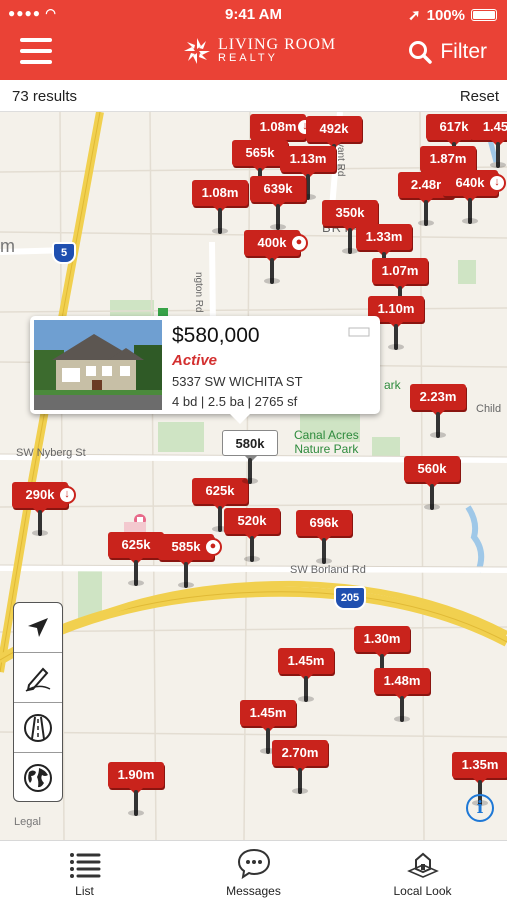 This screenshot has width=507, height=900. I want to click on logo-flower-icon, so click(197, 51).